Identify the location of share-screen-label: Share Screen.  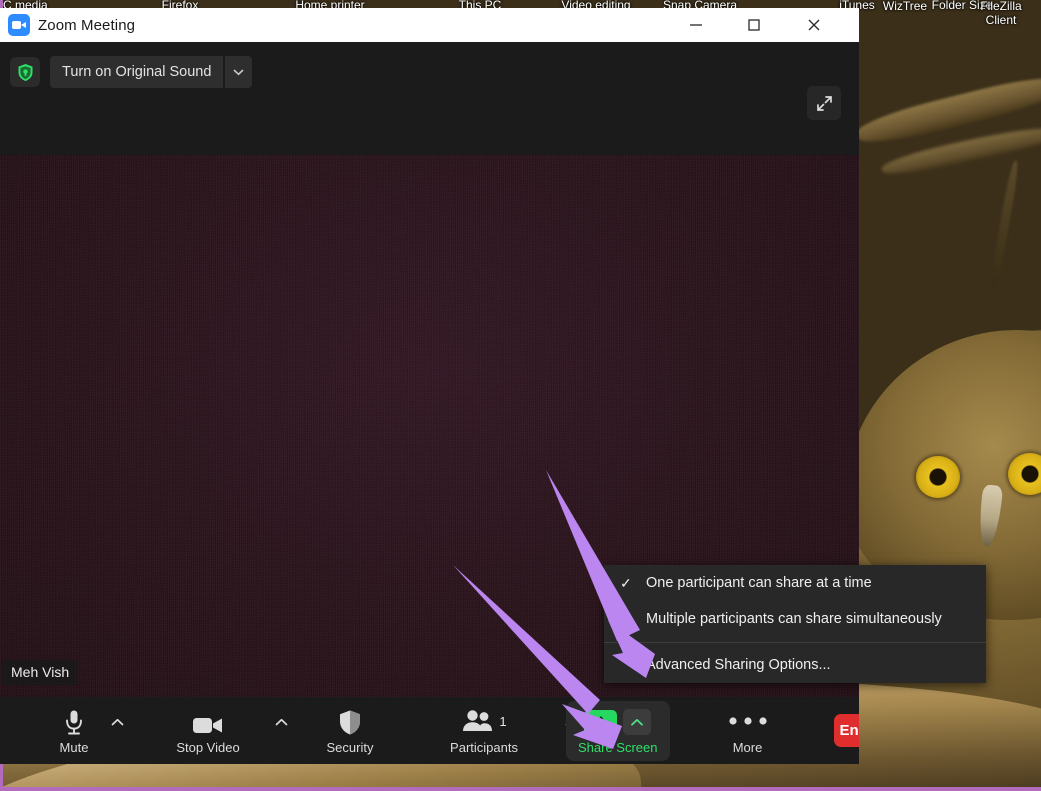
(618, 747).